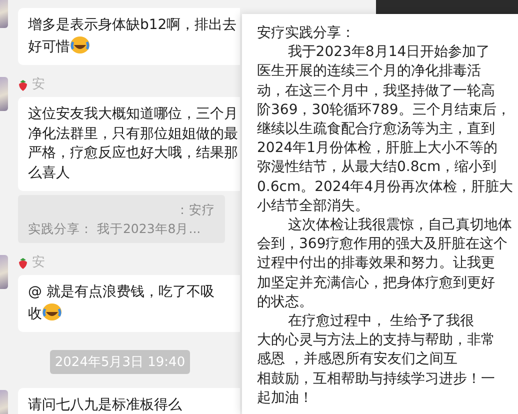 Image resolution: width=518 pixels, height=414 pixels. What do you see at coordinates (129, 303) in the screenshot?
I see `message-bubble: @ 就是有点浪费钱，吃了不吸 收` at bounding box center [129, 303].